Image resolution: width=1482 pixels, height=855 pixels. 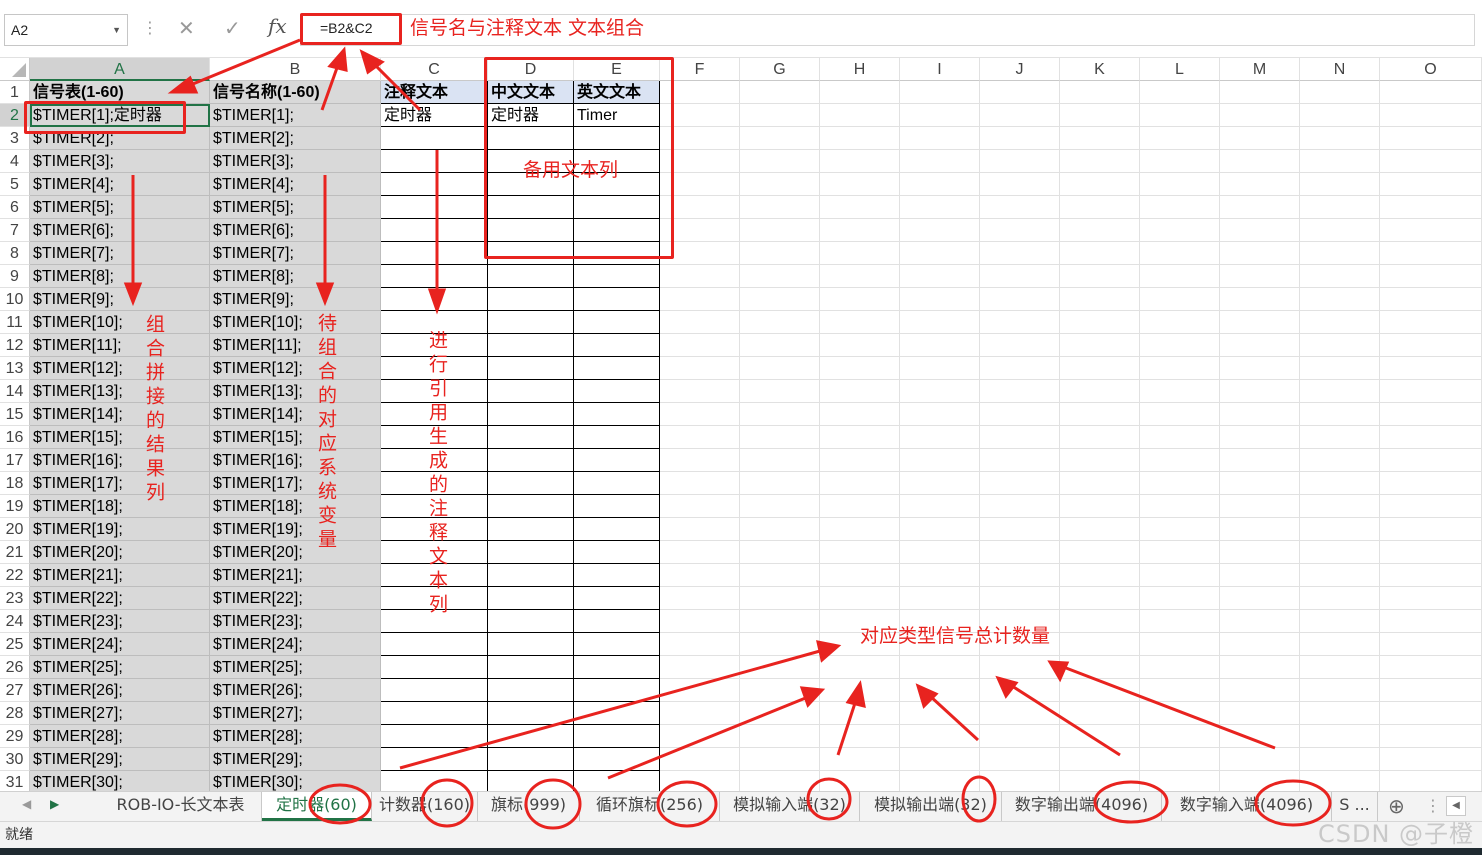 I want to click on cell-j21, so click(x=1020, y=552).